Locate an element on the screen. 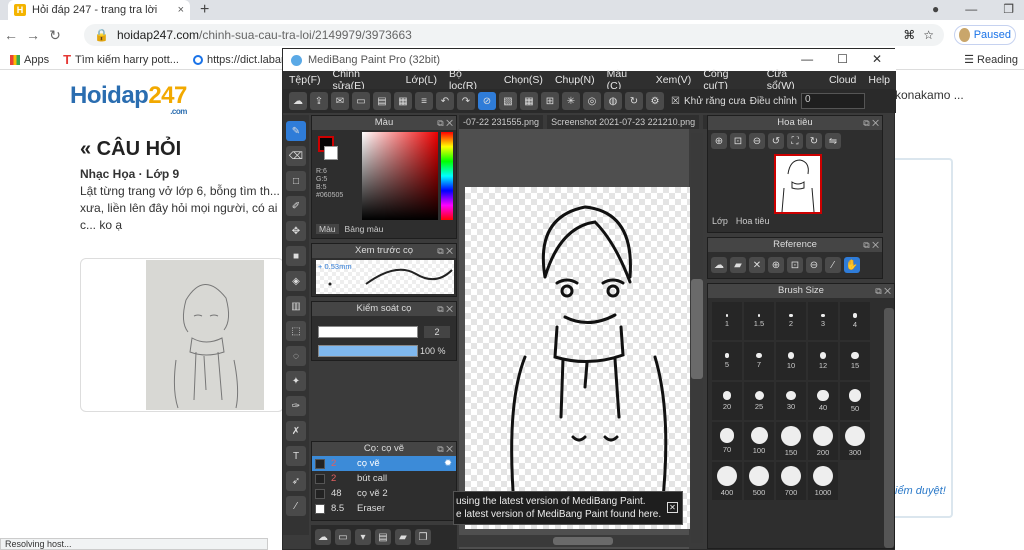 This screenshot has width=1024, height=550. brush-size-cell: 70 is located at coordinates (727, 441).